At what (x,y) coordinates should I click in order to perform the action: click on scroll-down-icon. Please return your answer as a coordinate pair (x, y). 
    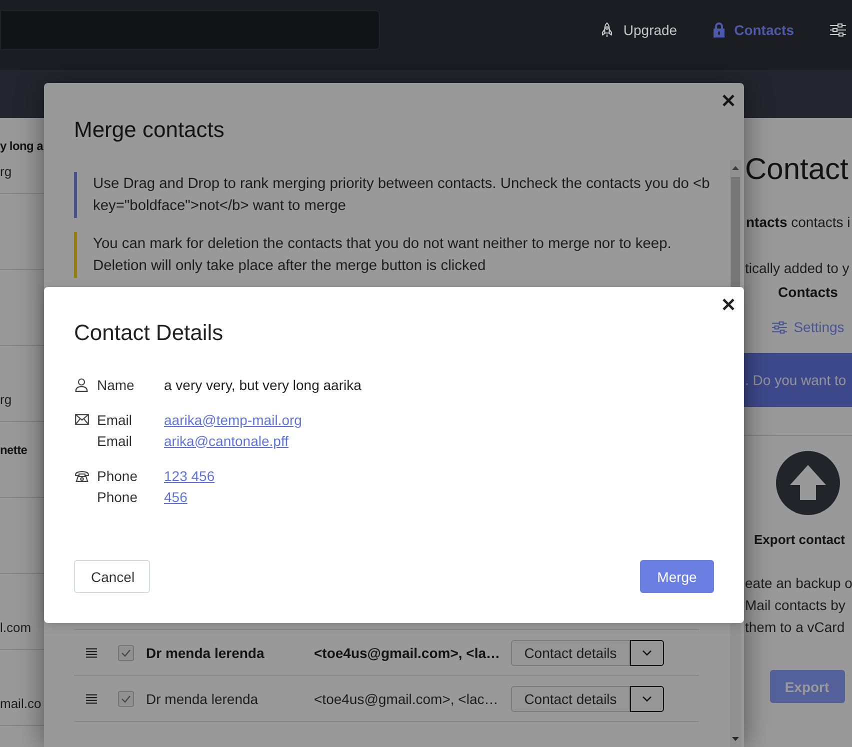
    Looking at the image, I should click on (735, 739).